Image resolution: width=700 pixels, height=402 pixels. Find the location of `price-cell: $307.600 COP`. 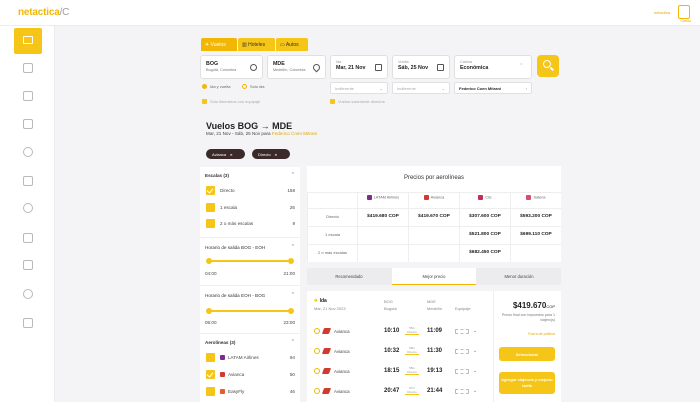

price-cell: $307.600 COP is located at coordinates (484, 217).